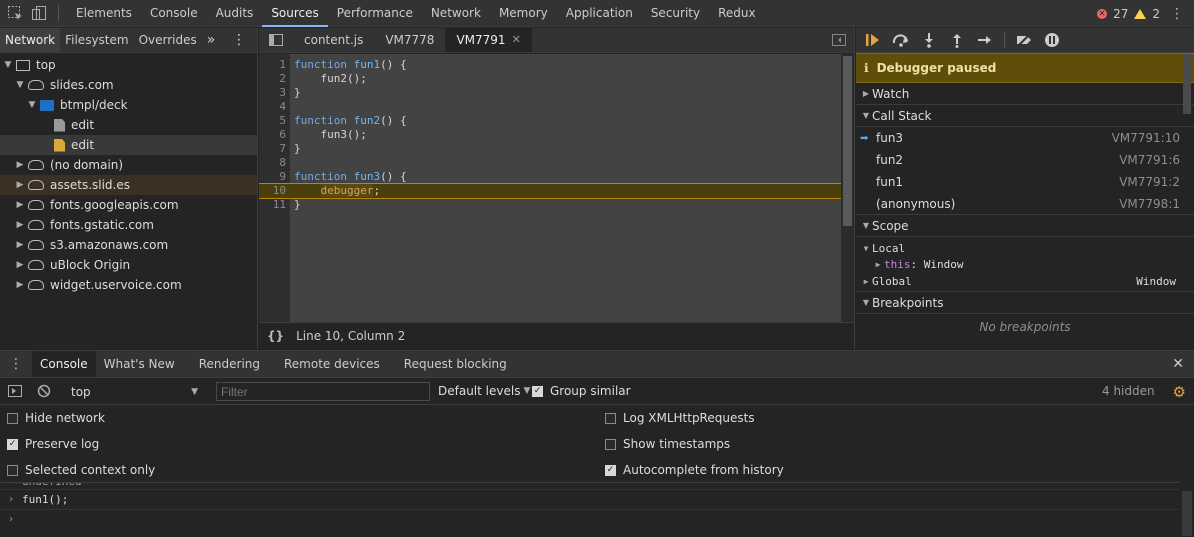  I want to click on nav-tab-filesystem: Filesystem, so click(96, 40).